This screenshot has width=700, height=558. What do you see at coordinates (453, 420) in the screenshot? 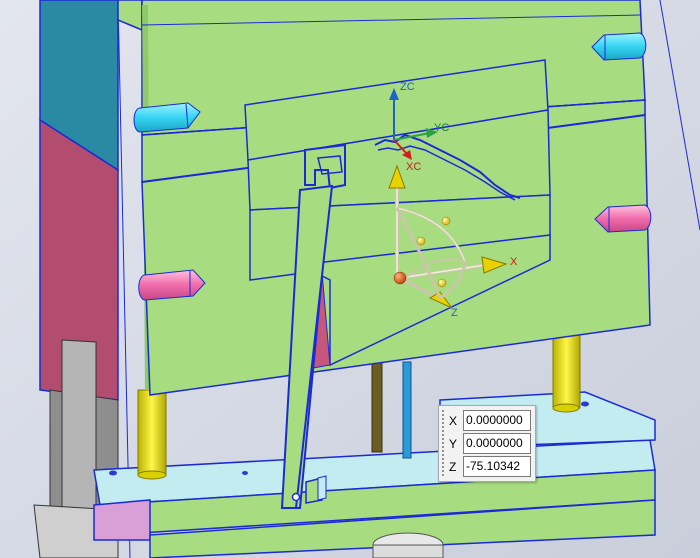
I see `x-coordinate-label: X` at bounding box center [453, 420].